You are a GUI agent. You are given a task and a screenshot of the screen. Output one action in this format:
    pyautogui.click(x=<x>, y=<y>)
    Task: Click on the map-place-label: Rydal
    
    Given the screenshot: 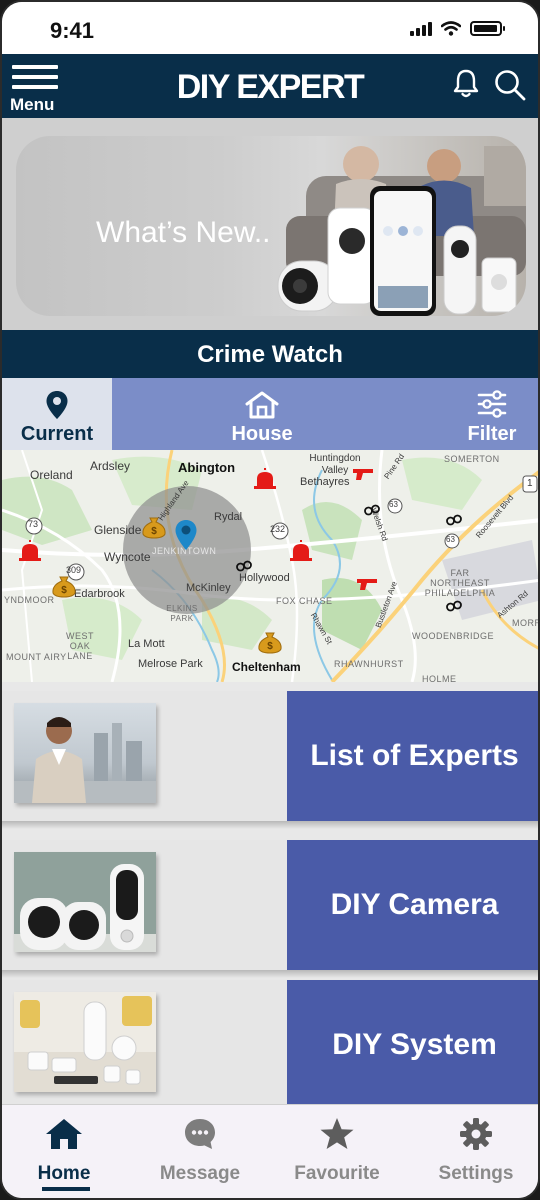 What is the action you would take?
    pyautogui.click(x=228, y=517)
    